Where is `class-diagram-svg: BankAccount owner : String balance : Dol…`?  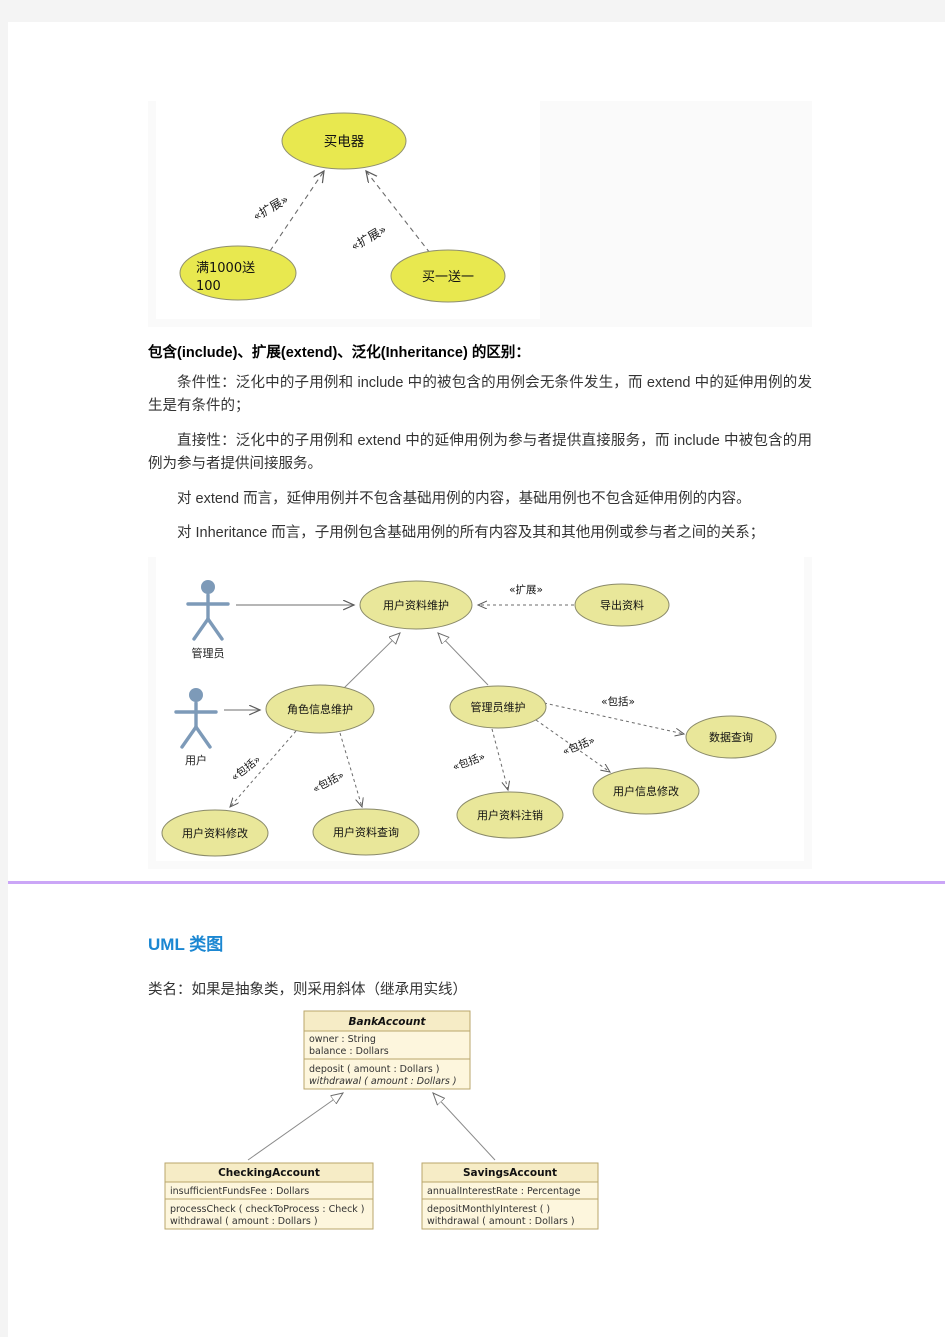
class-diagram-svg: BankAccount owner : String balance : Dol… is located at coordinates (381, 1120).